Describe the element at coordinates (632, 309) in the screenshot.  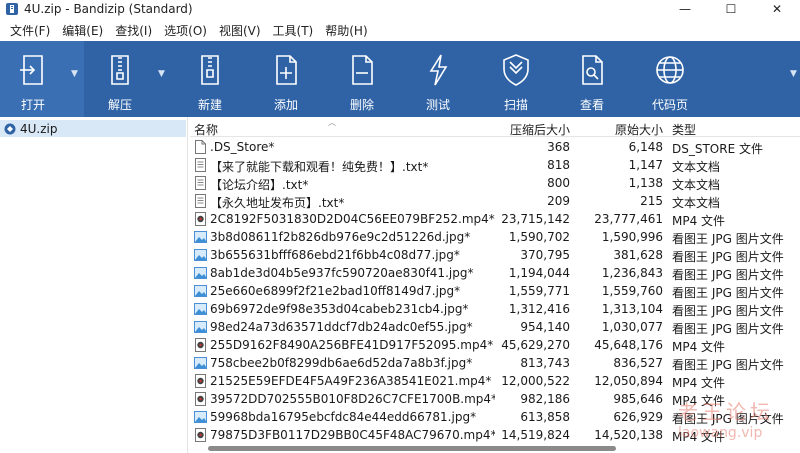
I see `file-original-size: 1,313,104` at that location.